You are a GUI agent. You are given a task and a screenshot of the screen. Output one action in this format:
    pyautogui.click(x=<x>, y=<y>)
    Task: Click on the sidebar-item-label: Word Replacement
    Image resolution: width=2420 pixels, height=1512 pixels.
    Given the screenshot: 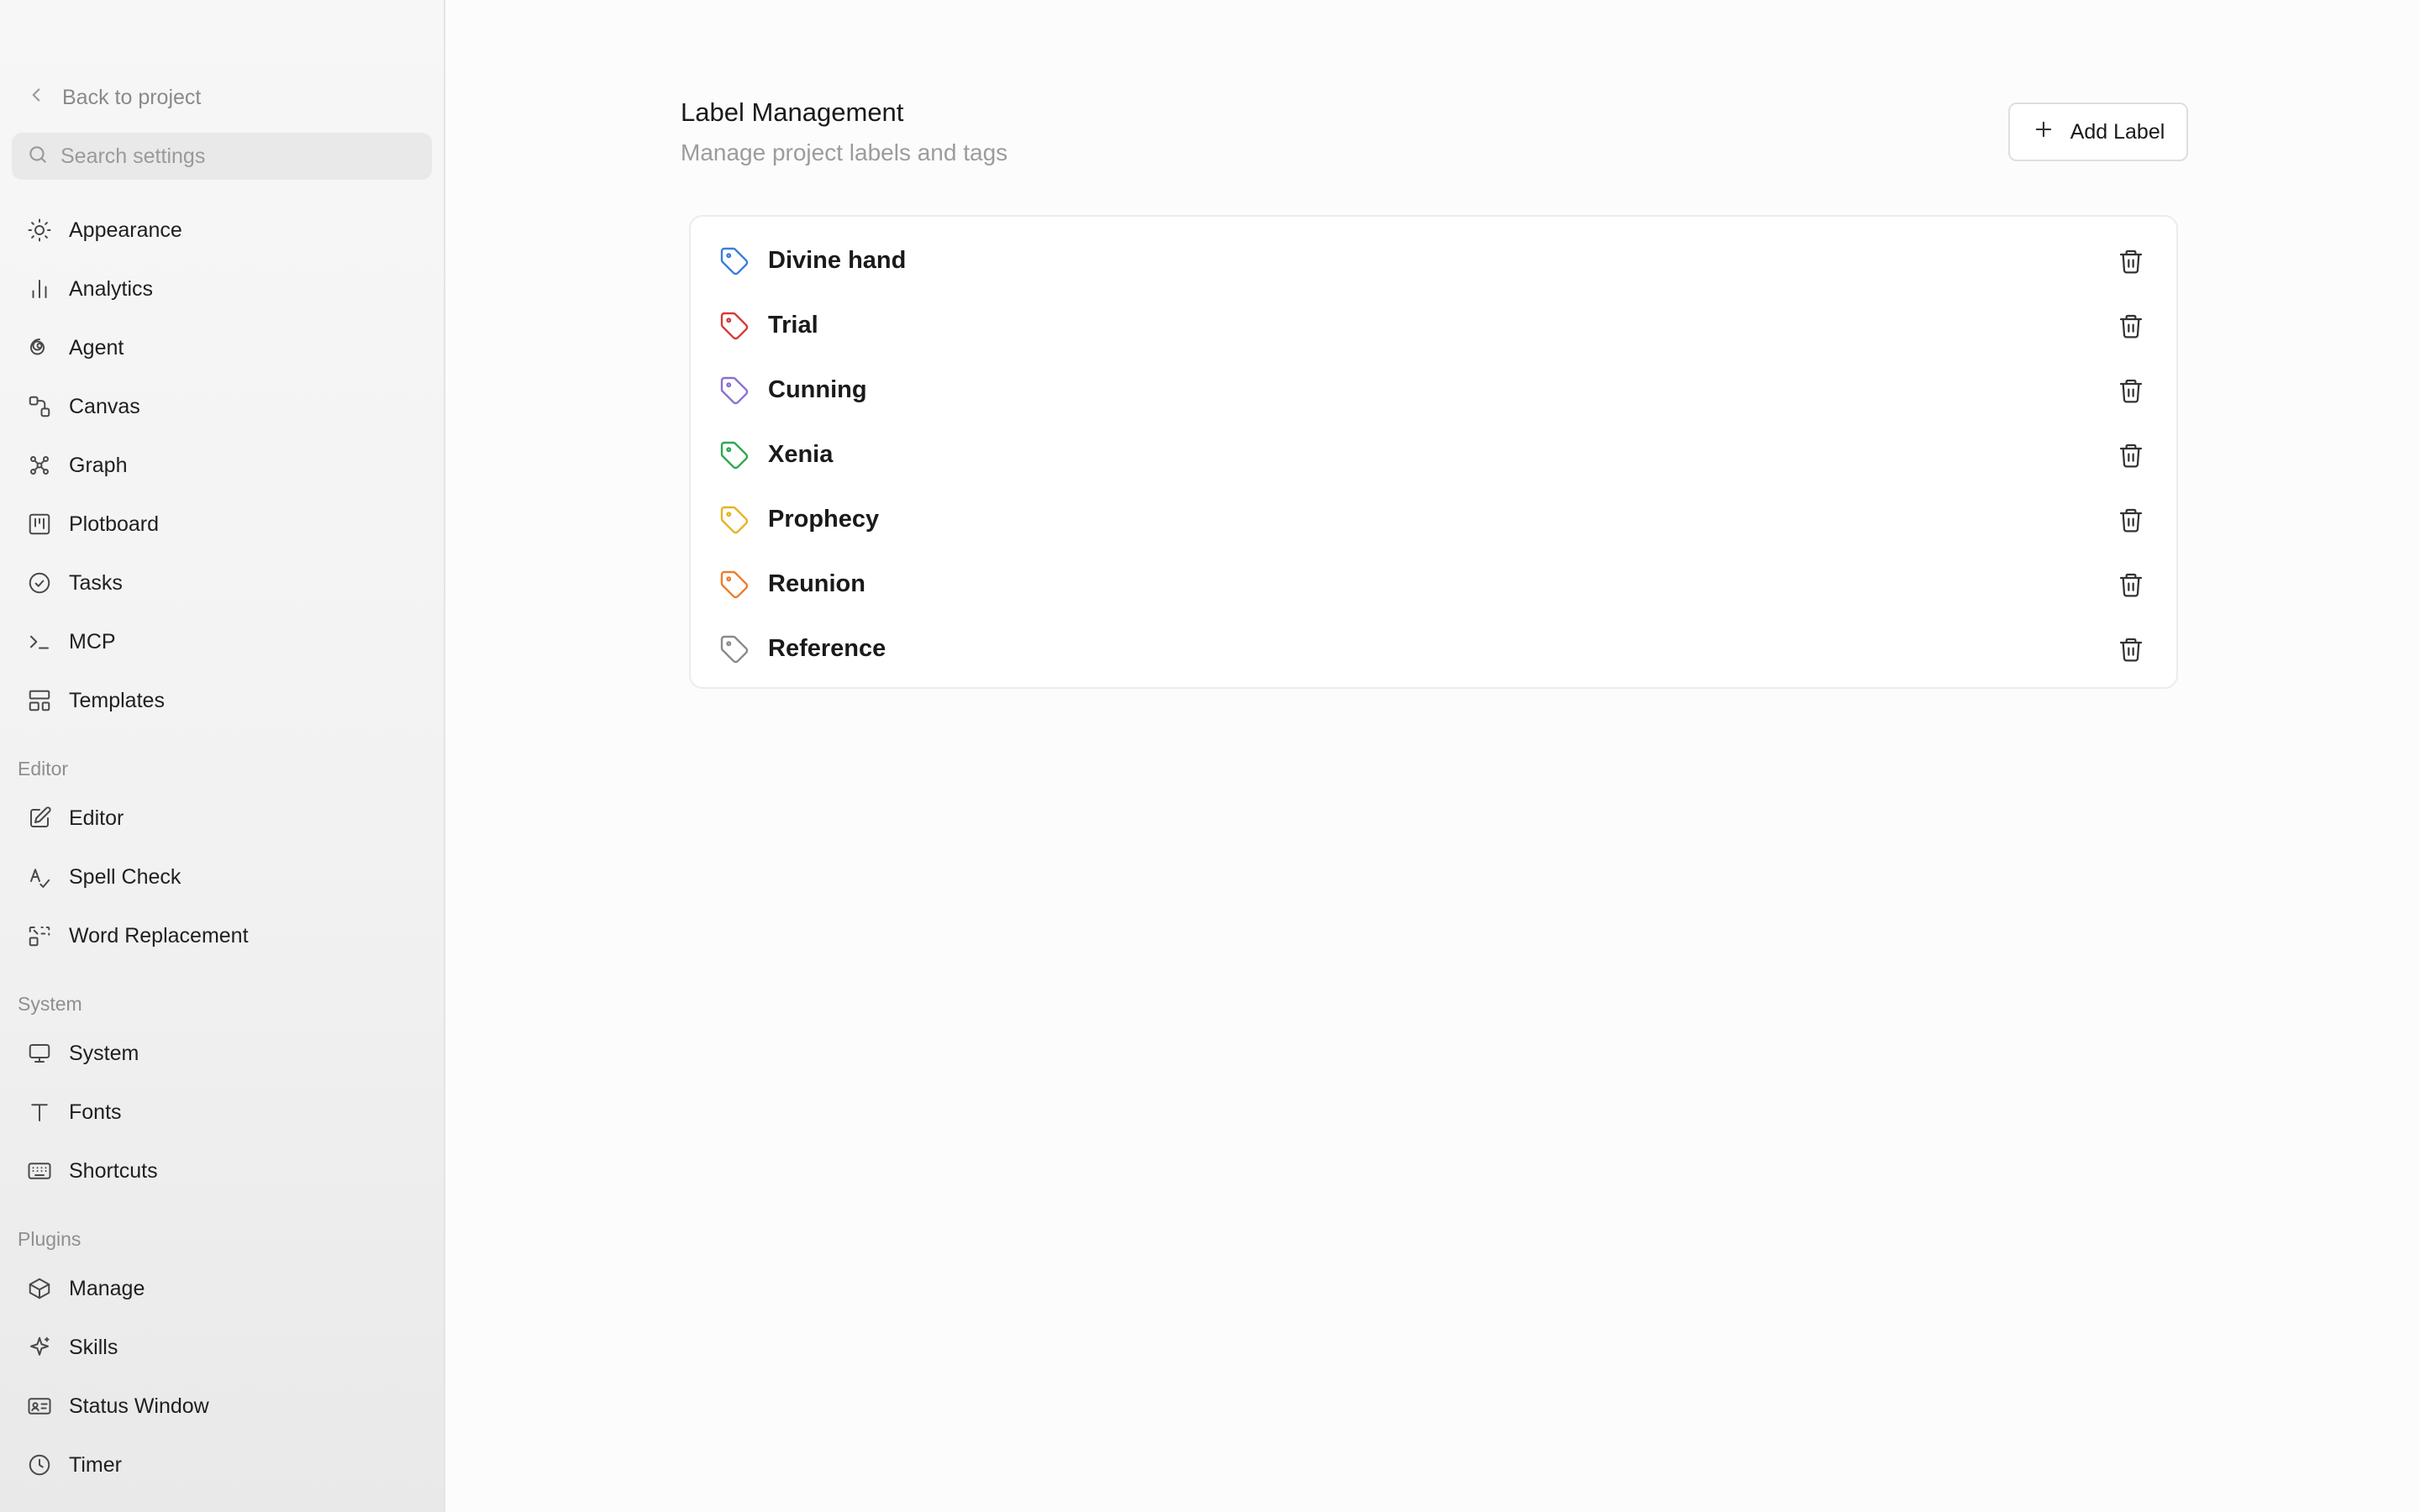 What is the action you would take?
    pyautogui.click(x=159, y=935)
    